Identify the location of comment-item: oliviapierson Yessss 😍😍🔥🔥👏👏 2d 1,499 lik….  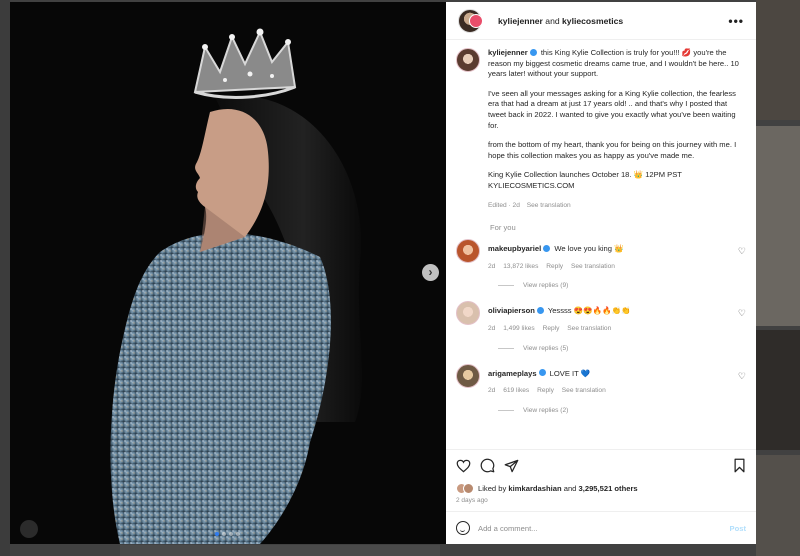
(601, 317).